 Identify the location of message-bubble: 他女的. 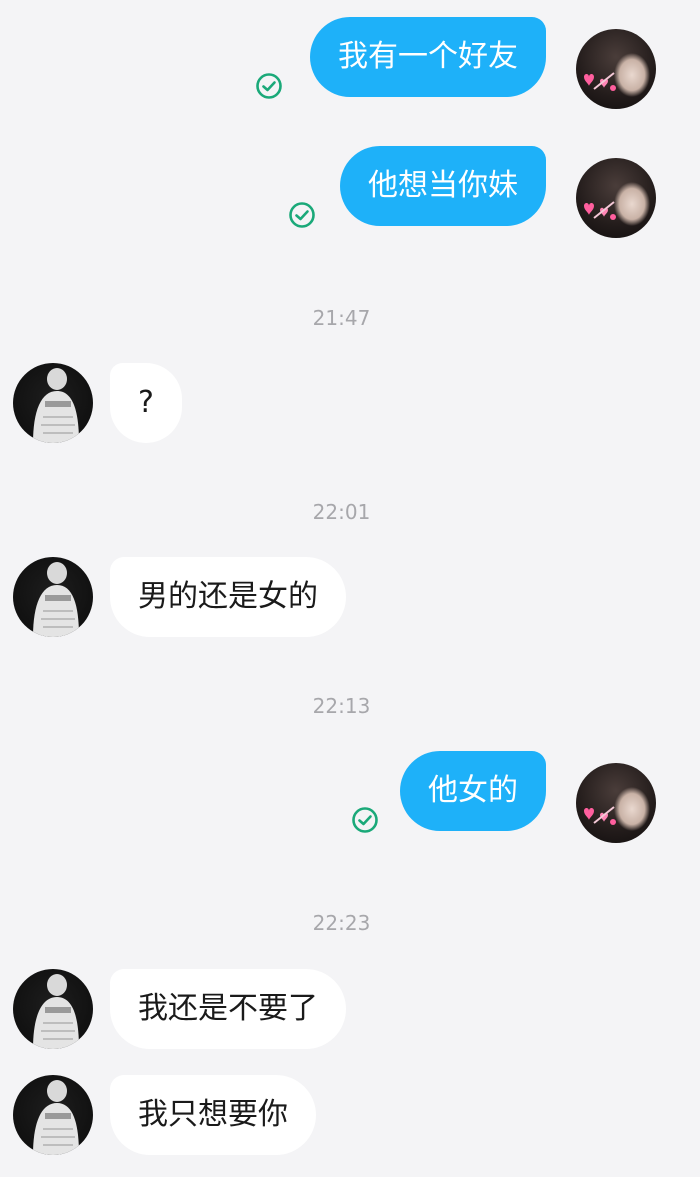
(473, 791).